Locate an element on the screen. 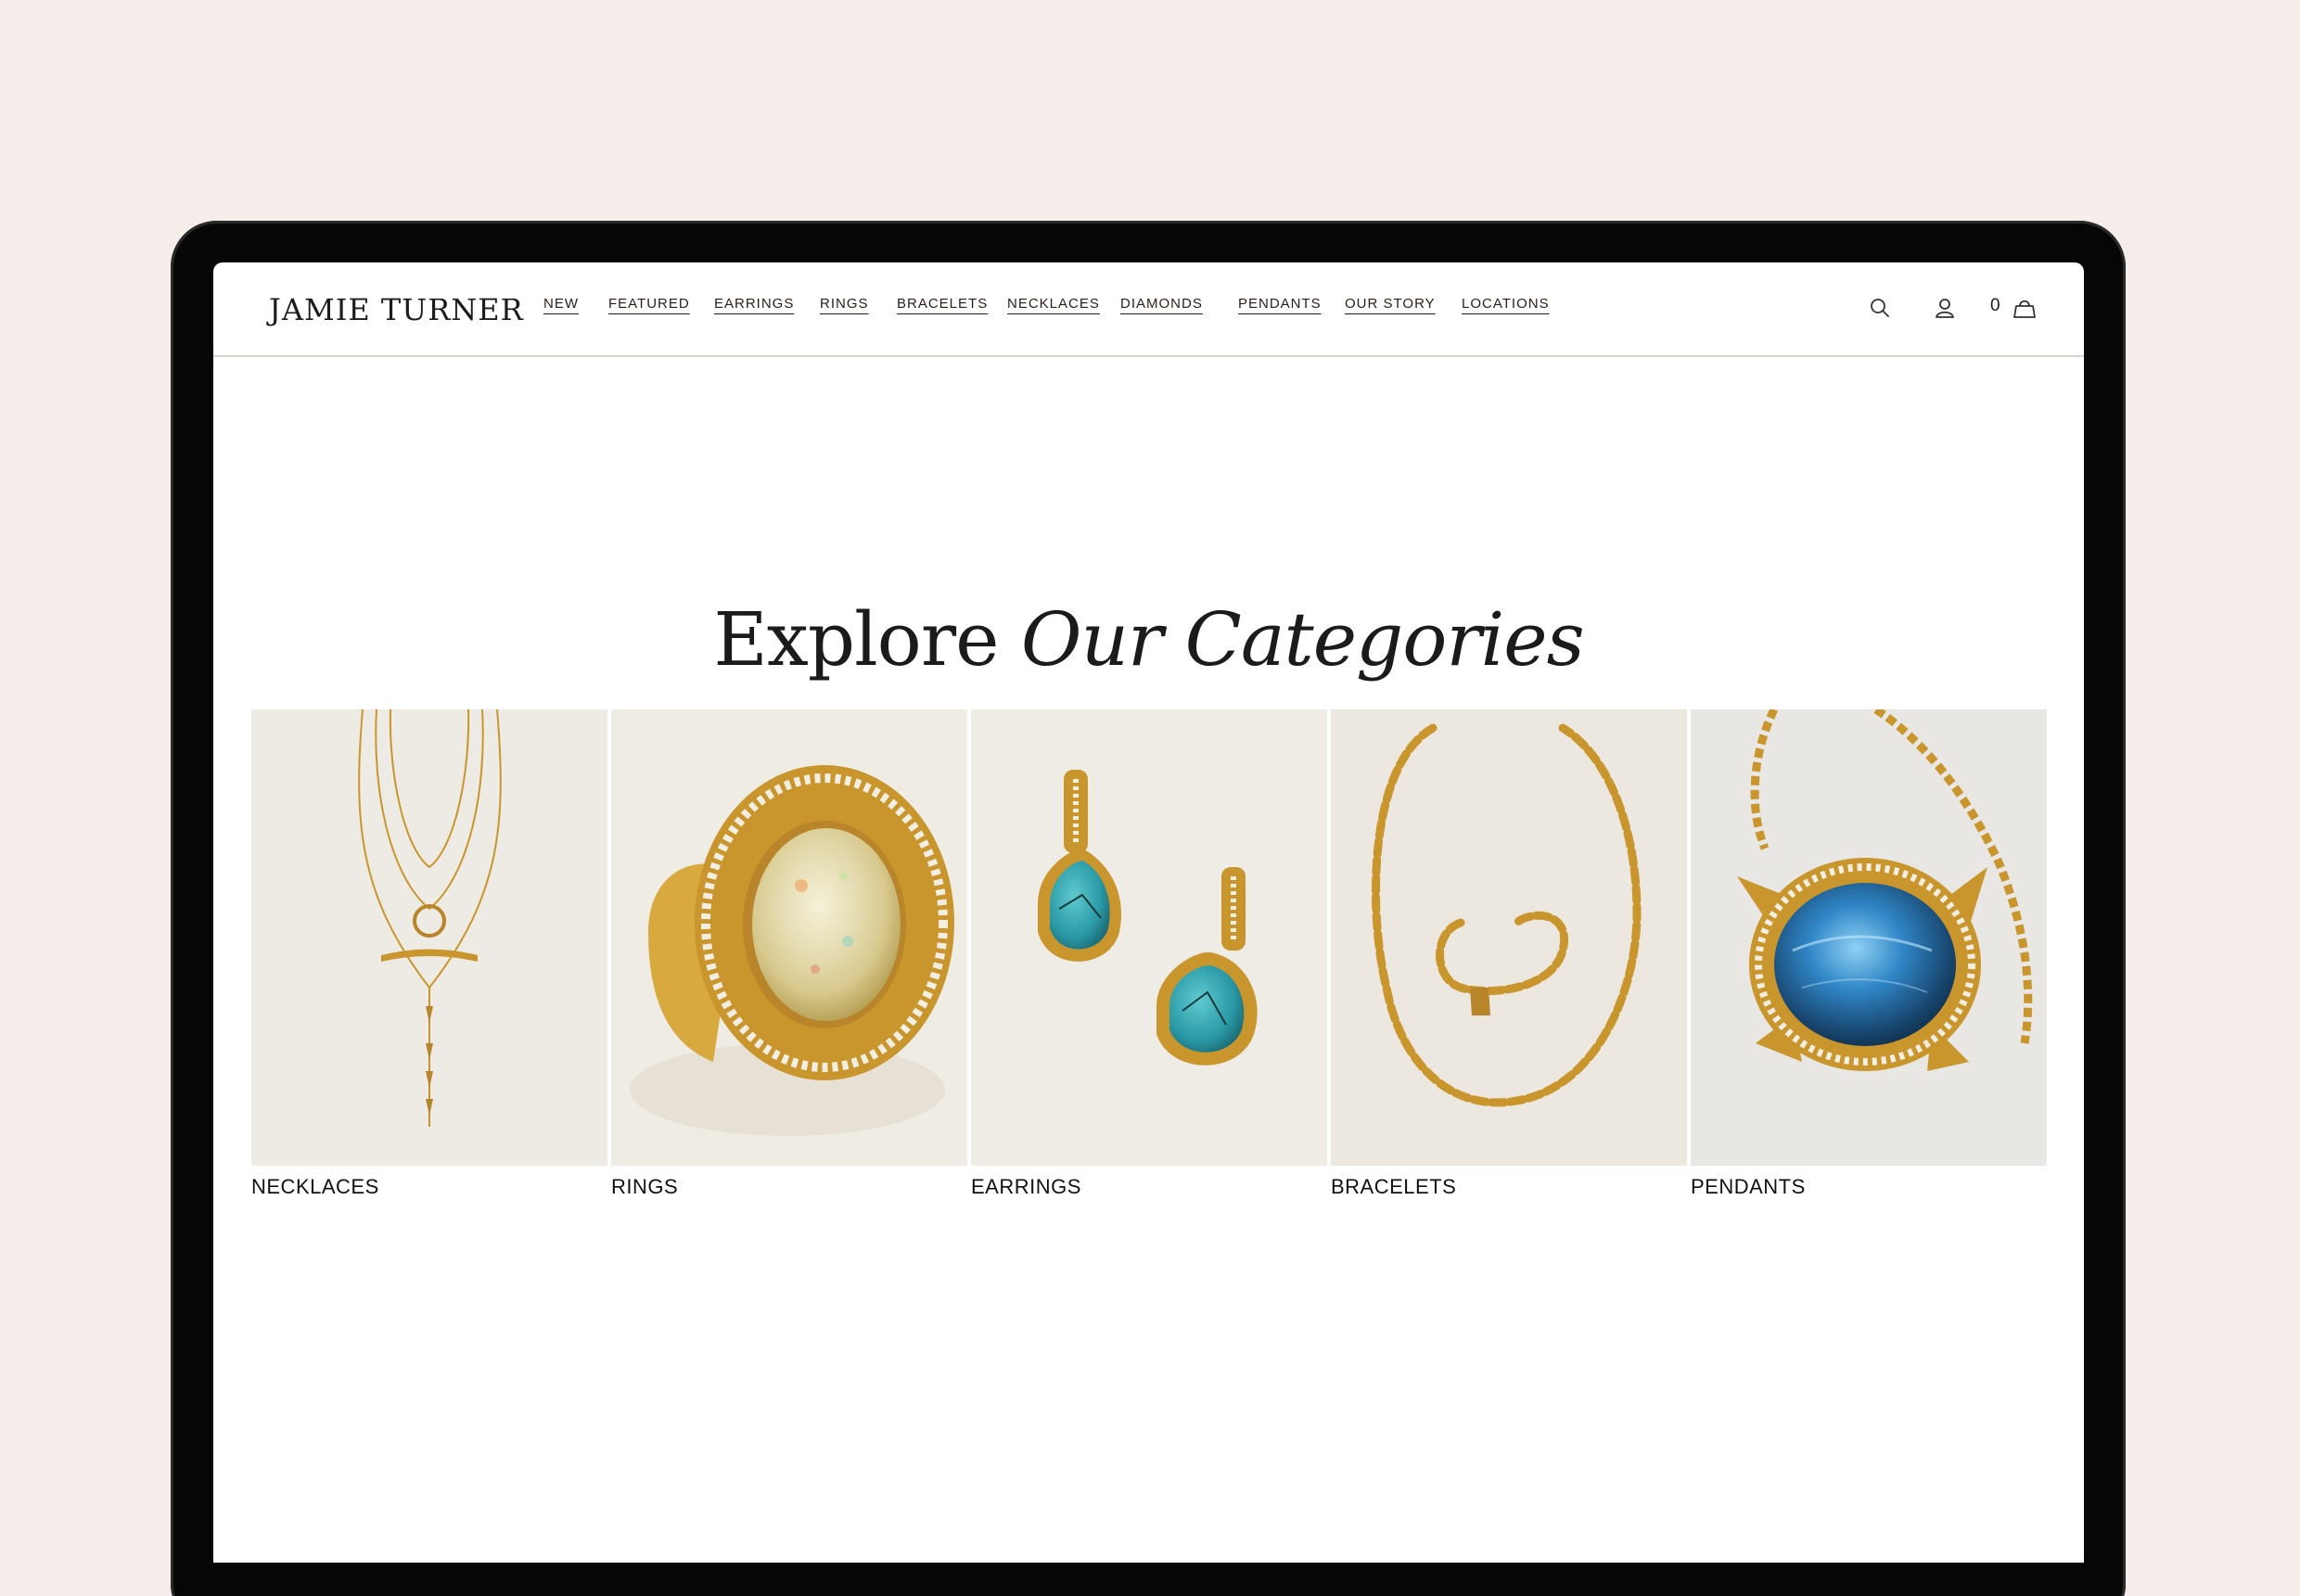  category-bracelets: BRACELETS is located at coordinates (1509, 954).